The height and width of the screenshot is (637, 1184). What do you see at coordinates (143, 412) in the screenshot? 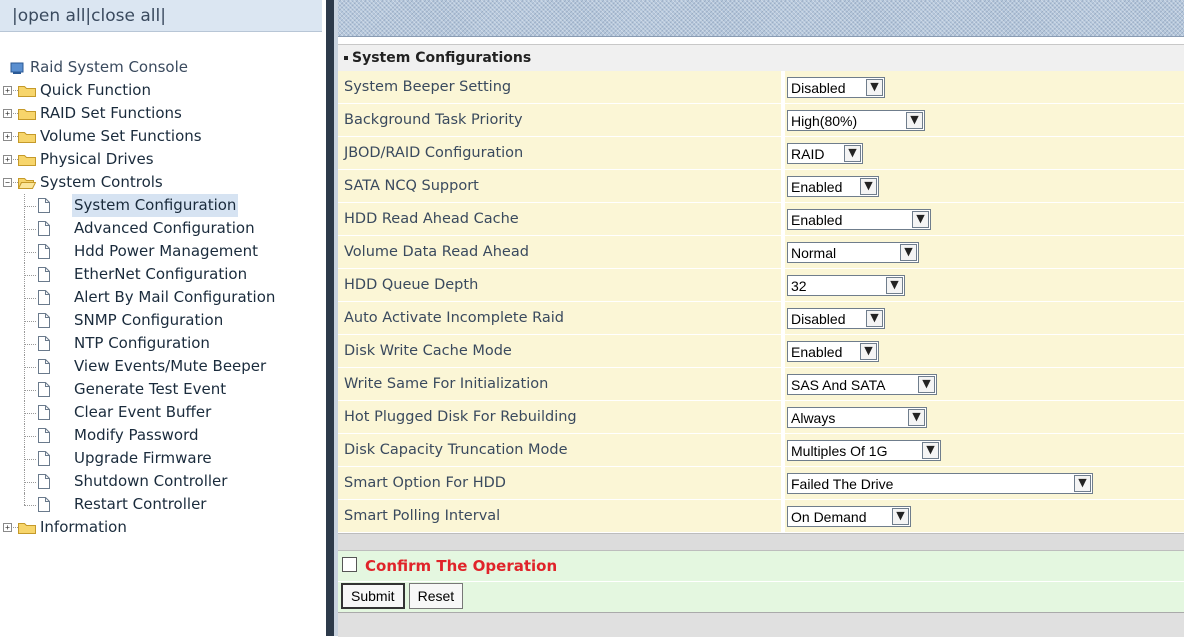
I see `tree-item-label: Clear Event Buffer` at bounding box center [143, 412].